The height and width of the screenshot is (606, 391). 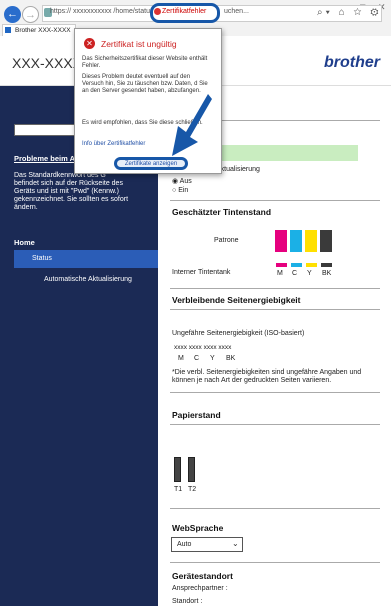 I want to click on radio-off-label: Aus, so click(x=185, y=181).